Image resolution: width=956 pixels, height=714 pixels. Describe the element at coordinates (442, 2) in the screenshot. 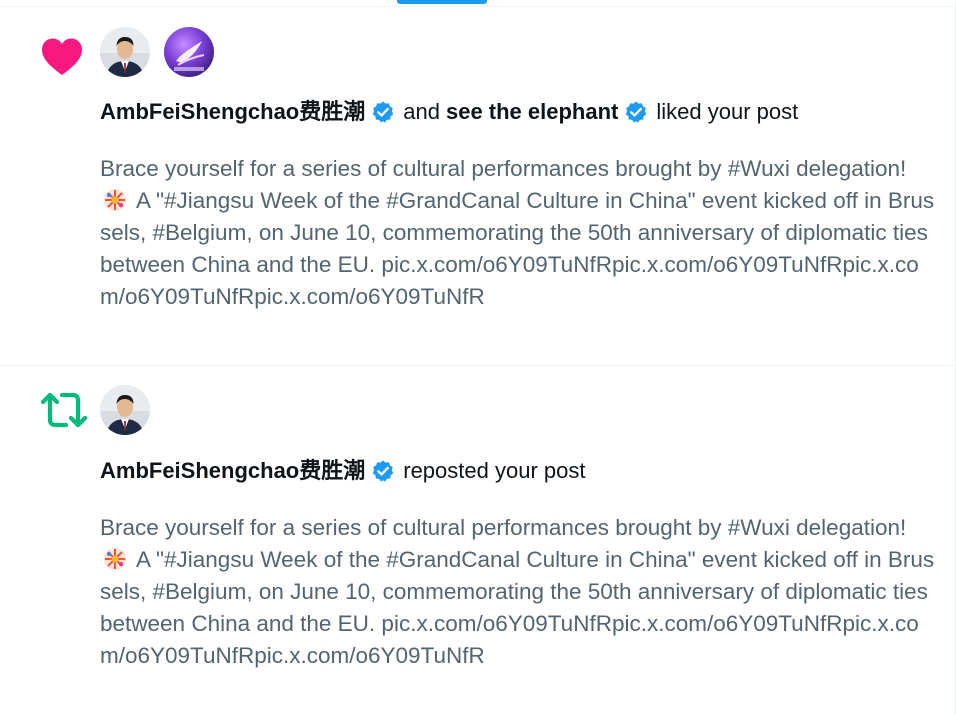

I see `active-tab-indicator` at that location.